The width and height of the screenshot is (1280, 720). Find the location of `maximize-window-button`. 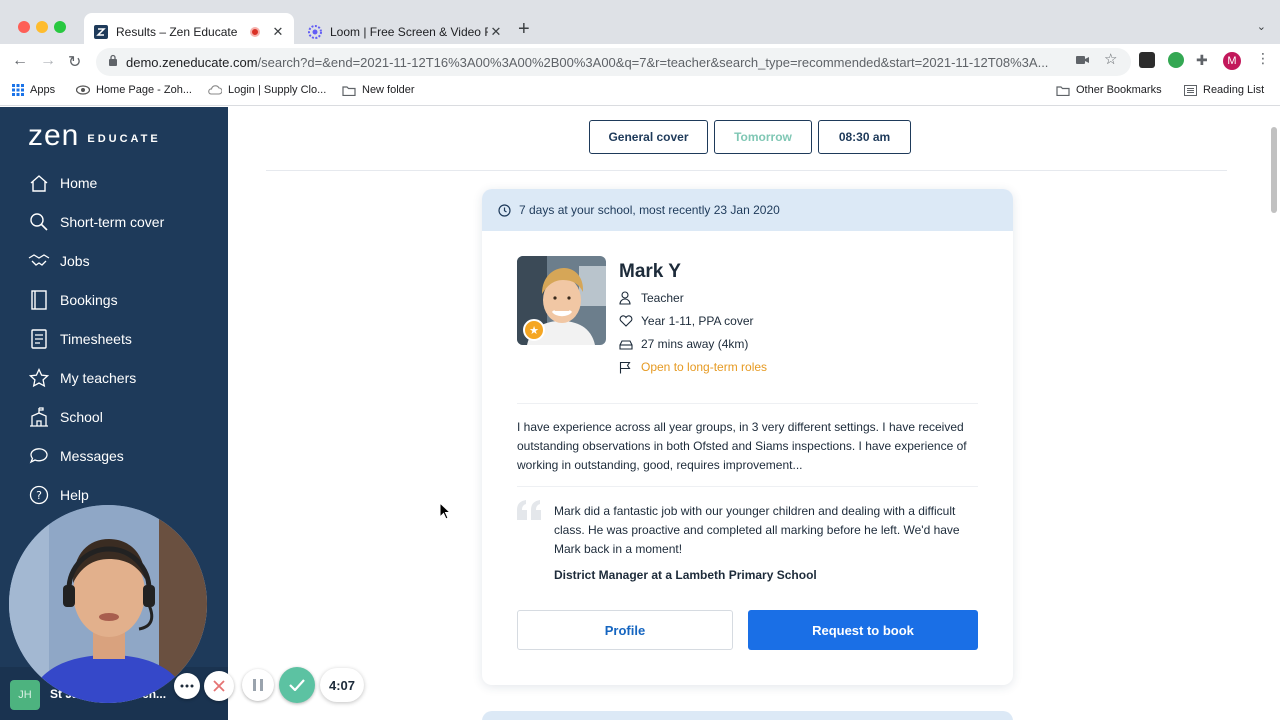

maximize-window-button is located at coordinates (60, 27).